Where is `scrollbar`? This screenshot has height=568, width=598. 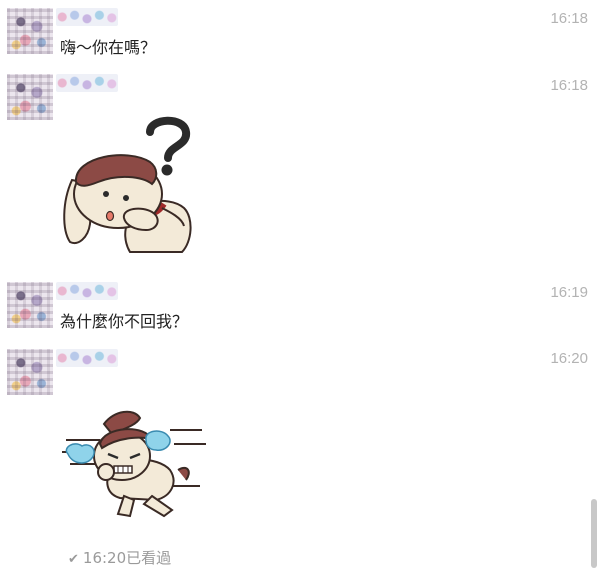 scrollbar is located at coordinates (594, 533).